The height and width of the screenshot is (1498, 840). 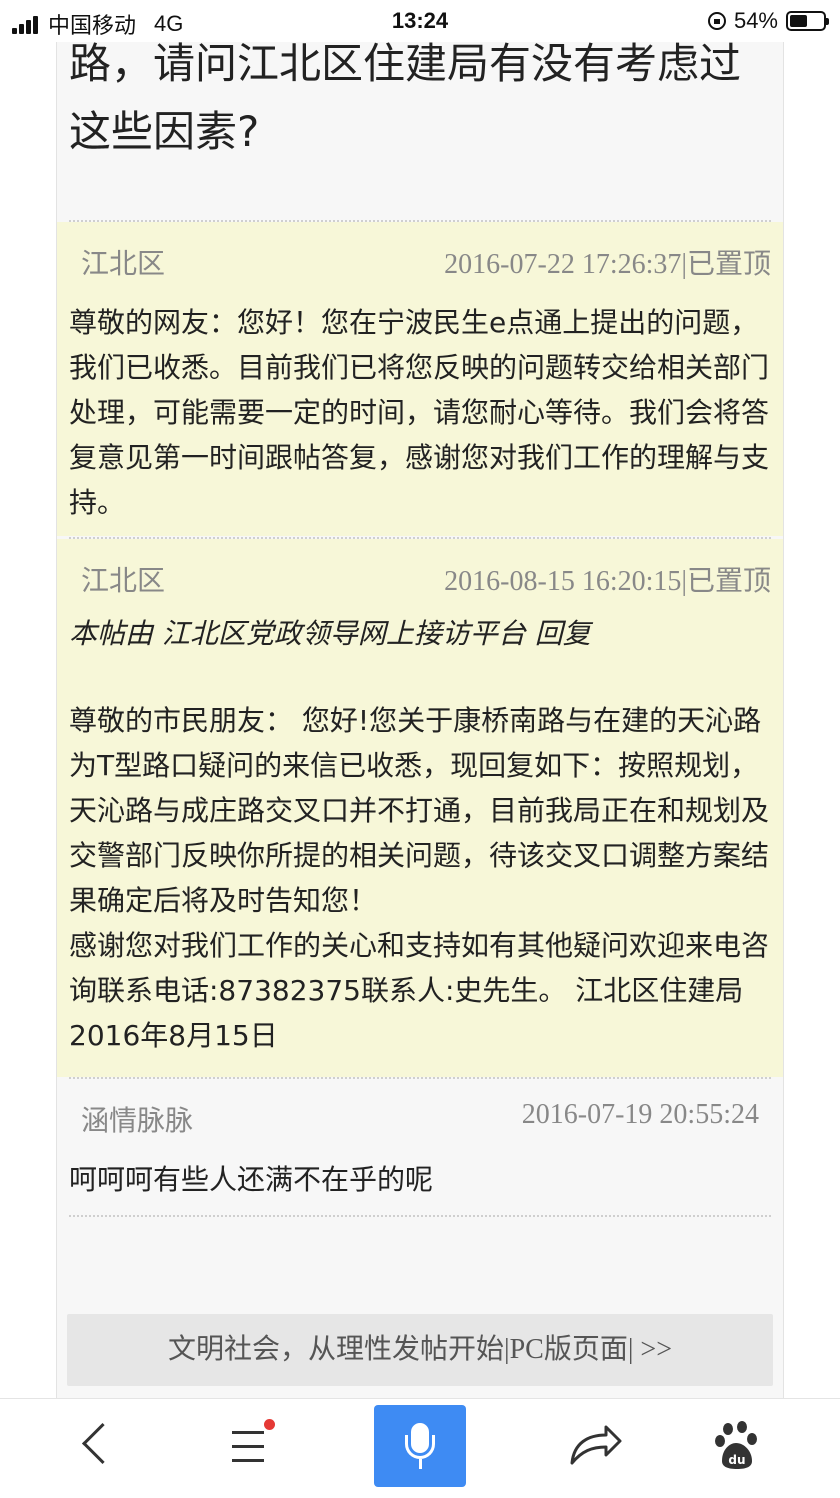 What do you see at coordinates (420, 1108) in the screenshot?
I see `reply-meta: 涵情脉脉 2016-07-19 20:55:24` at bounding box center [420, 1108].